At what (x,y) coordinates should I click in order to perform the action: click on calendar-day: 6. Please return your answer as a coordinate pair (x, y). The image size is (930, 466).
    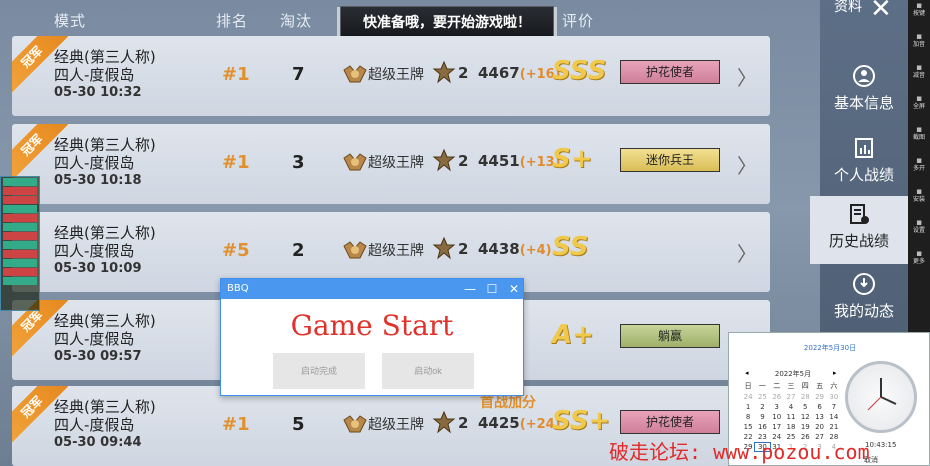
    Looking at the image, I should click on (819, 407).